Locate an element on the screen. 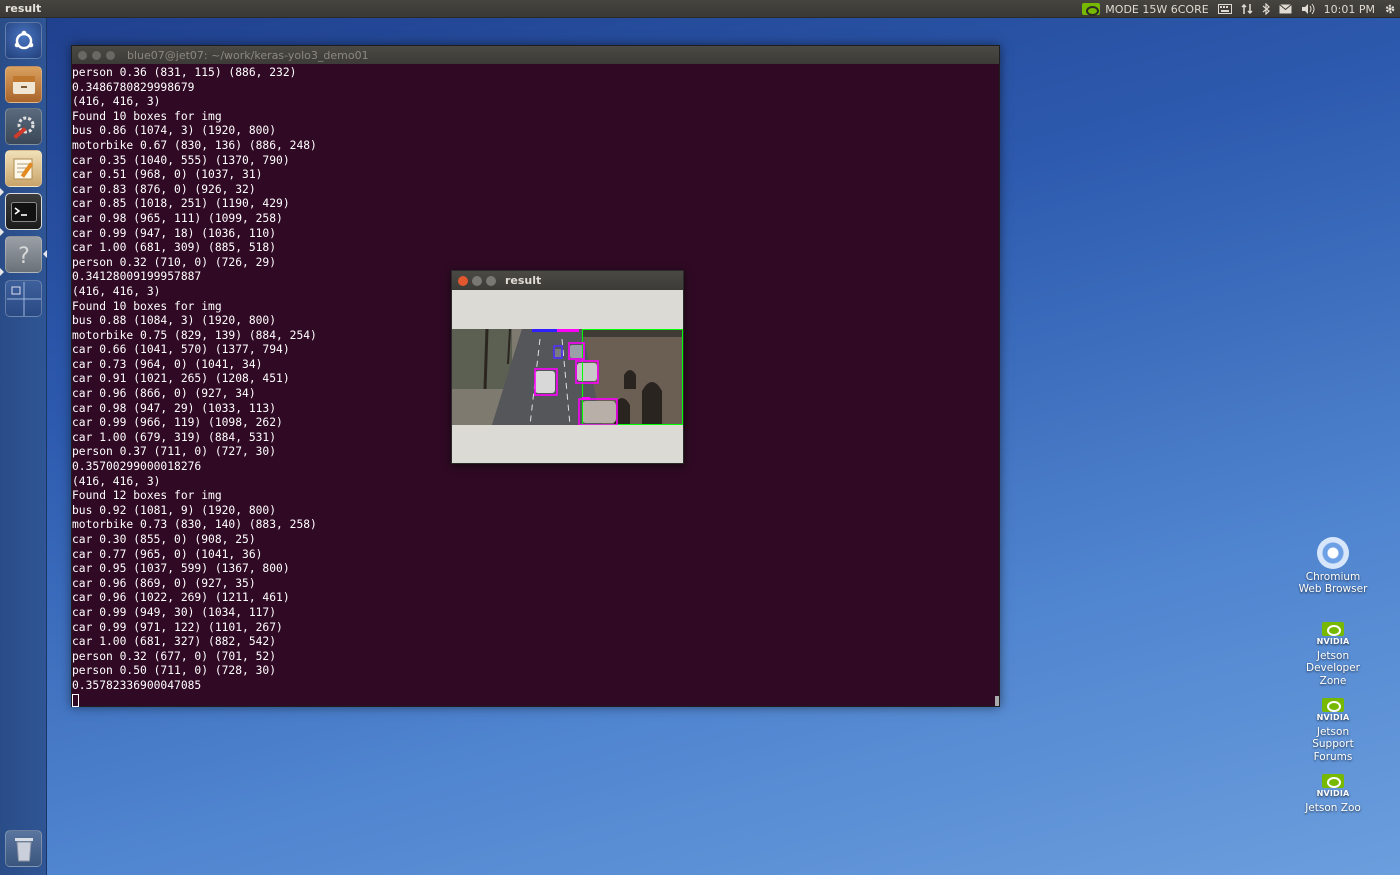  desktop-icon-label: Jetson Developer Zone is located at coordinates (1332, 668).